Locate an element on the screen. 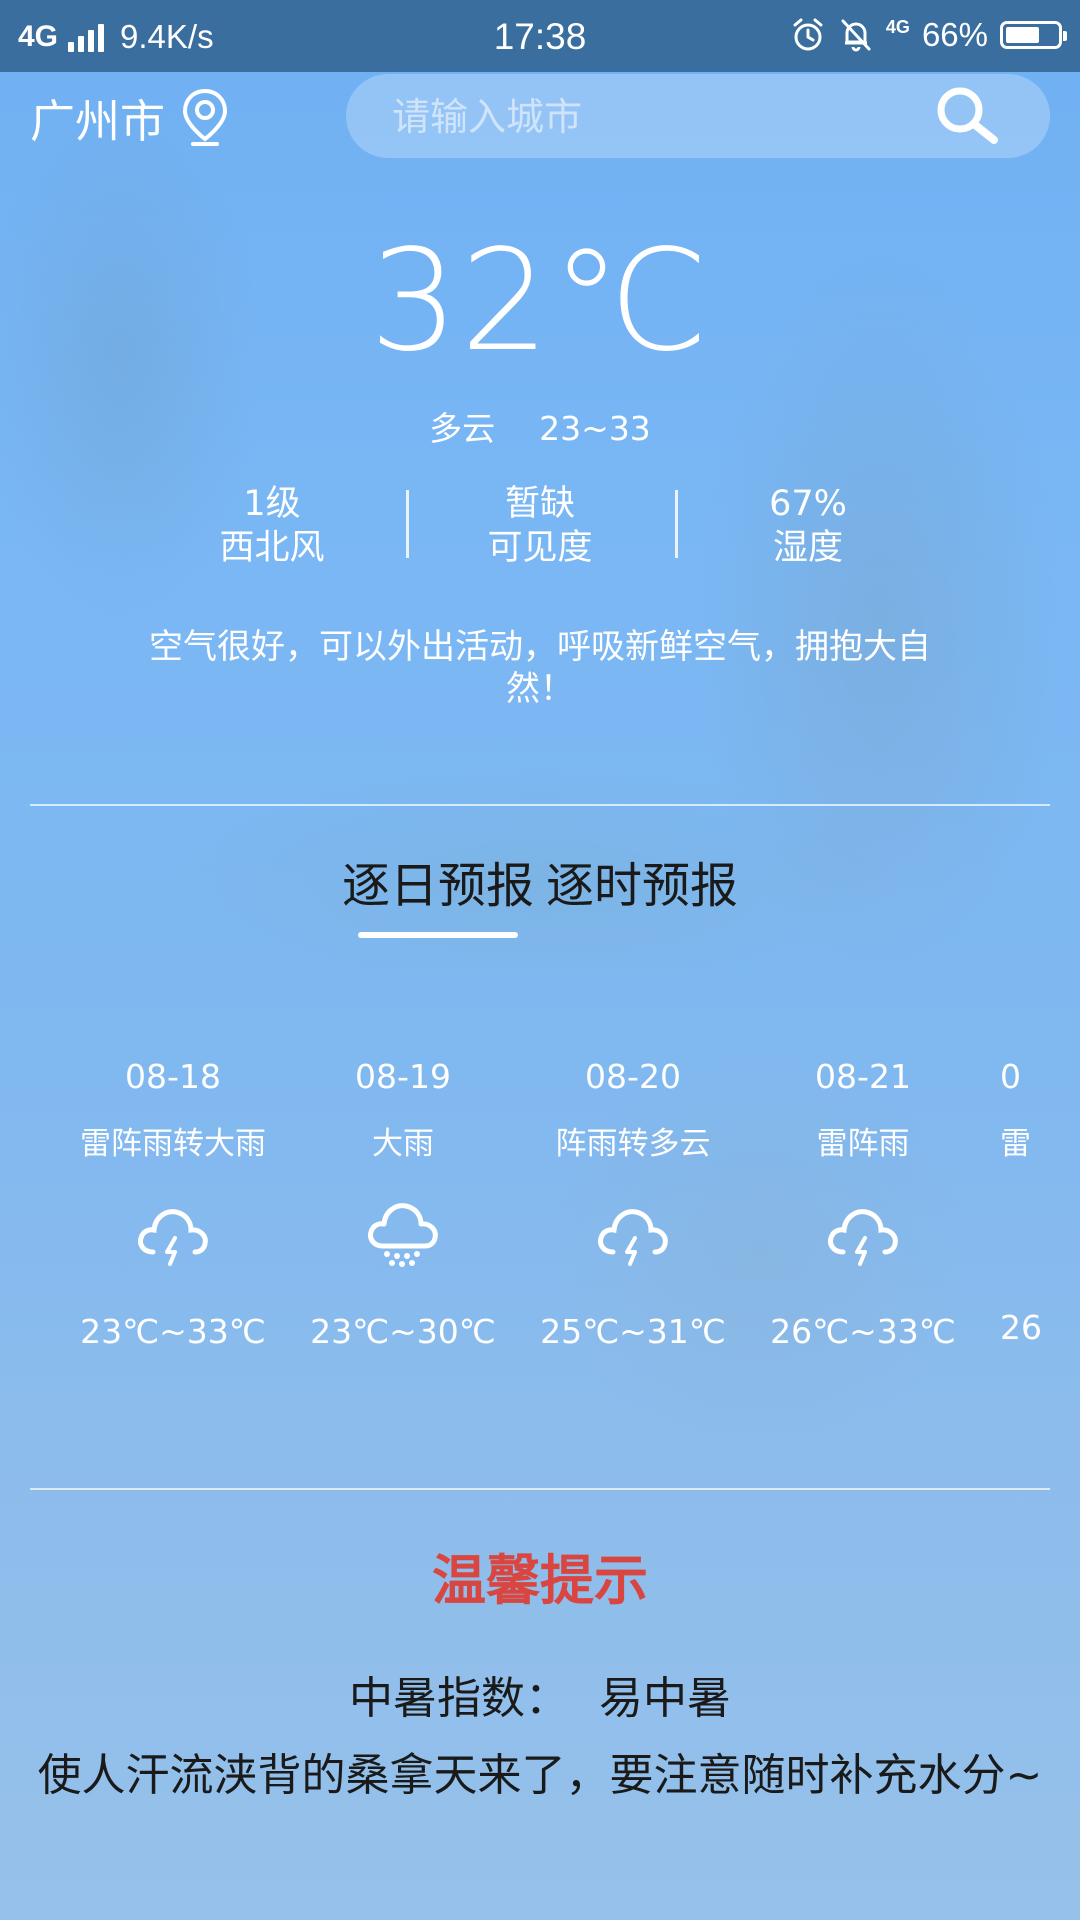 The height and width of the screenshot is (1920, 1080). forecast-temp-range: 25℃~31℃ is located at coordinates (633, 1331).